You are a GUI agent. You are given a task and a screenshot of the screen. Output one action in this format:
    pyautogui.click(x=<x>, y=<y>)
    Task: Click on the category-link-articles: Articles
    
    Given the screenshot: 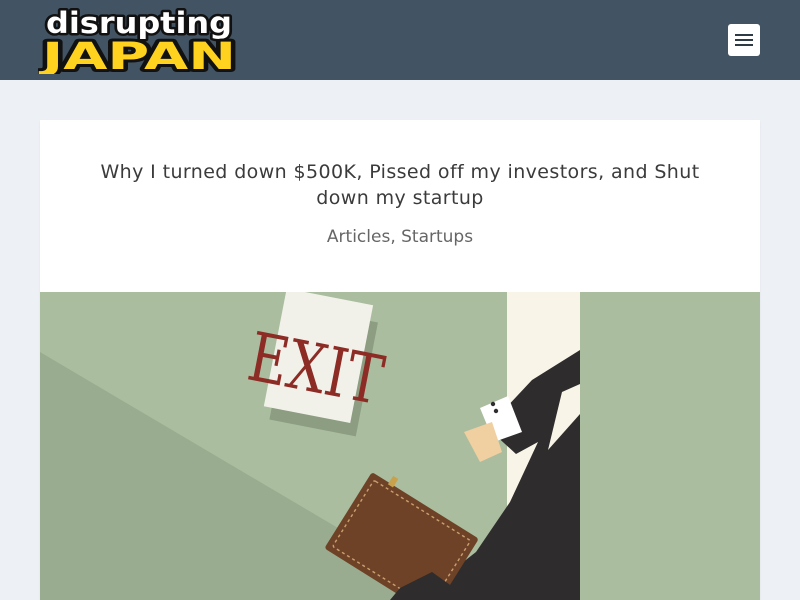 What is the action you would take?
    pyautogui.click(x=358, y=237)
    